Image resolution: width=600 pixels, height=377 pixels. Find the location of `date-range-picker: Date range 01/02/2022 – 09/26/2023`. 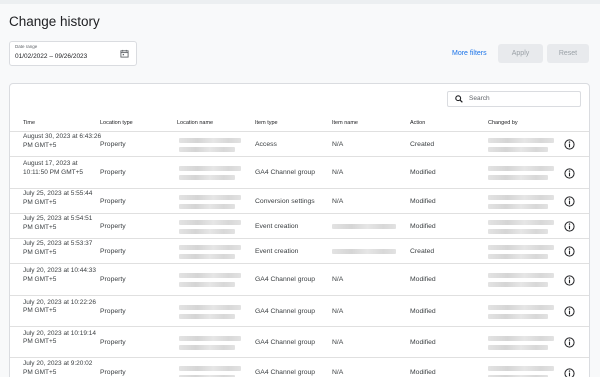

date-range-picker: Date range 01/02/2022 – 09/26/2023 is located at coordinates (73, 53).